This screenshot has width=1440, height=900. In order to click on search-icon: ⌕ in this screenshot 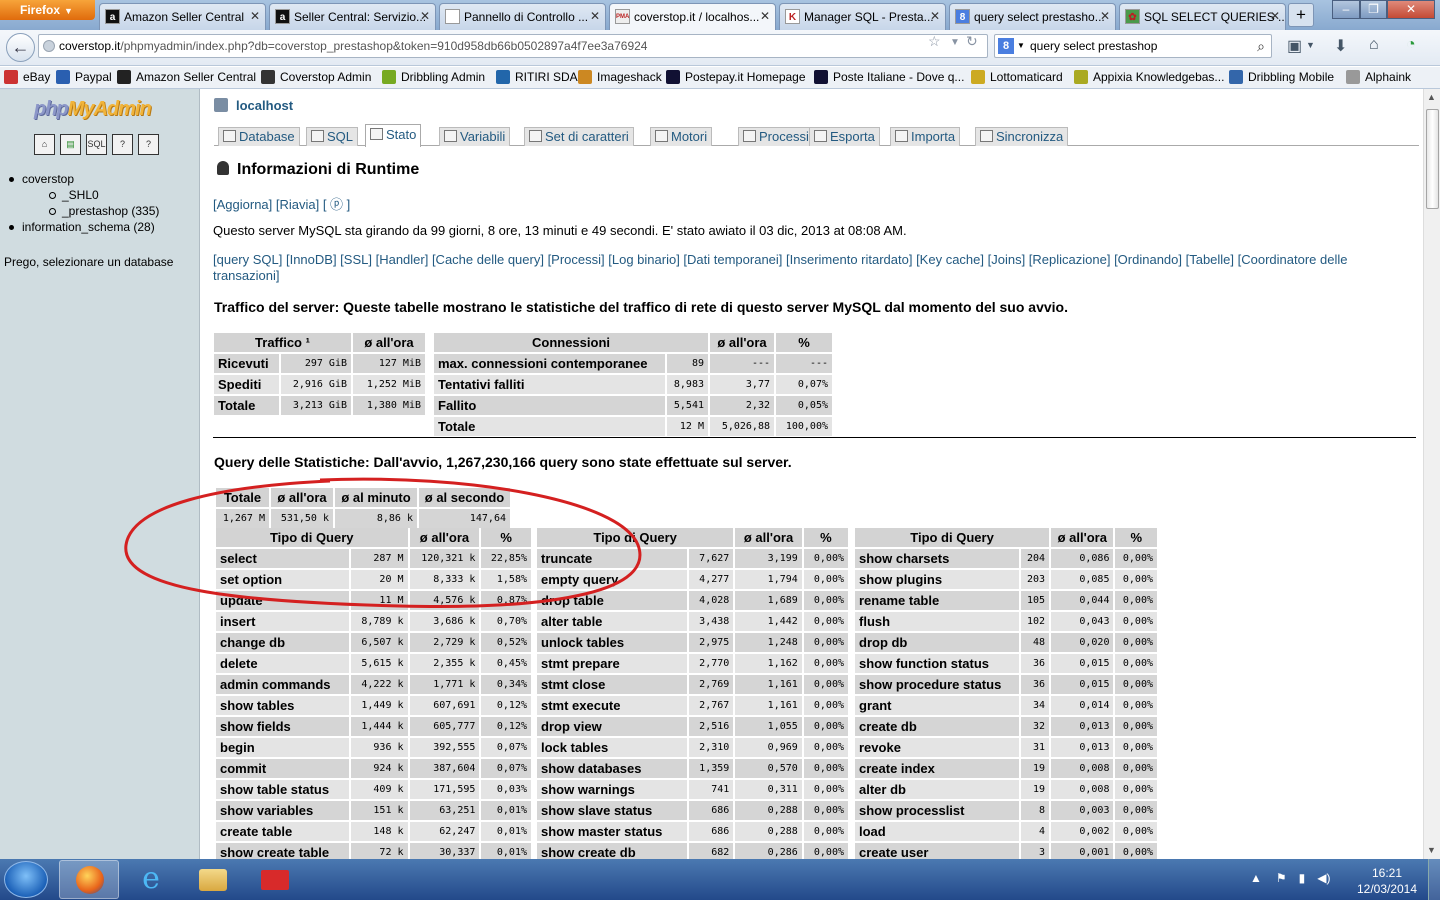, I will do `click(1261, 46)`.